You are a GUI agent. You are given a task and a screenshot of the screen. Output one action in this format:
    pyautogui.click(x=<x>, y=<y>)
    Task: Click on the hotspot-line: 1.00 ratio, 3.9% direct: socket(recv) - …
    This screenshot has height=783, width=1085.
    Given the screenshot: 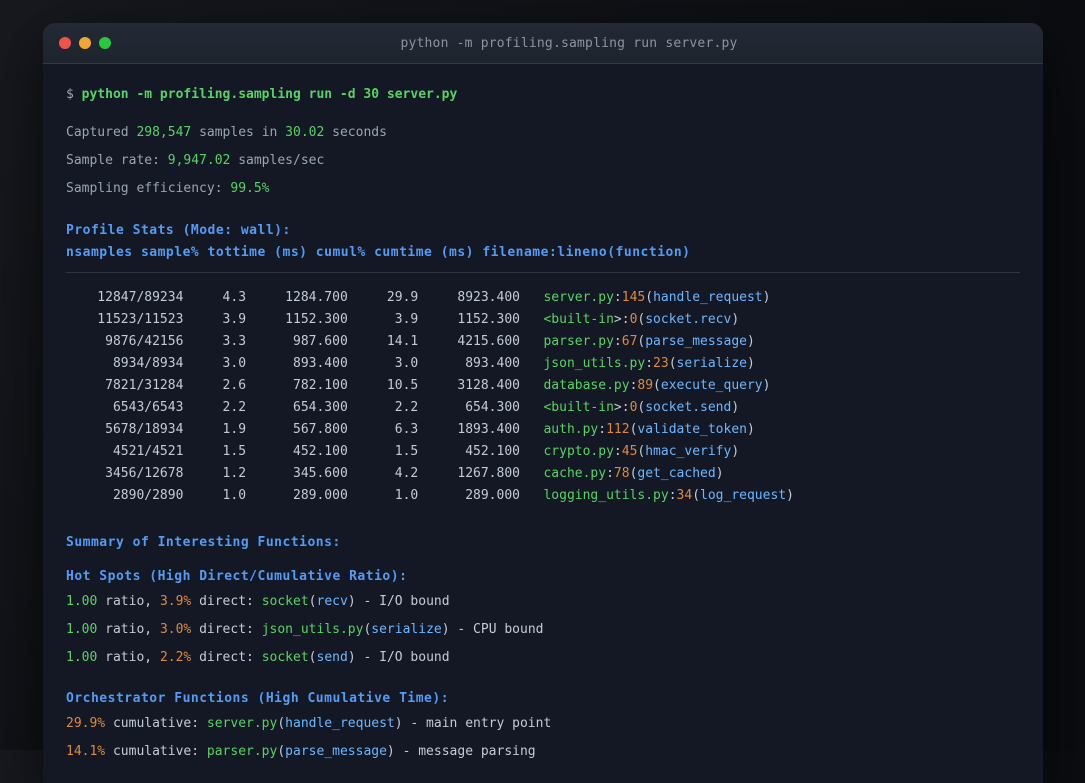 What is the action you would take?
    pyautogui.click(x=258, y=601)
    